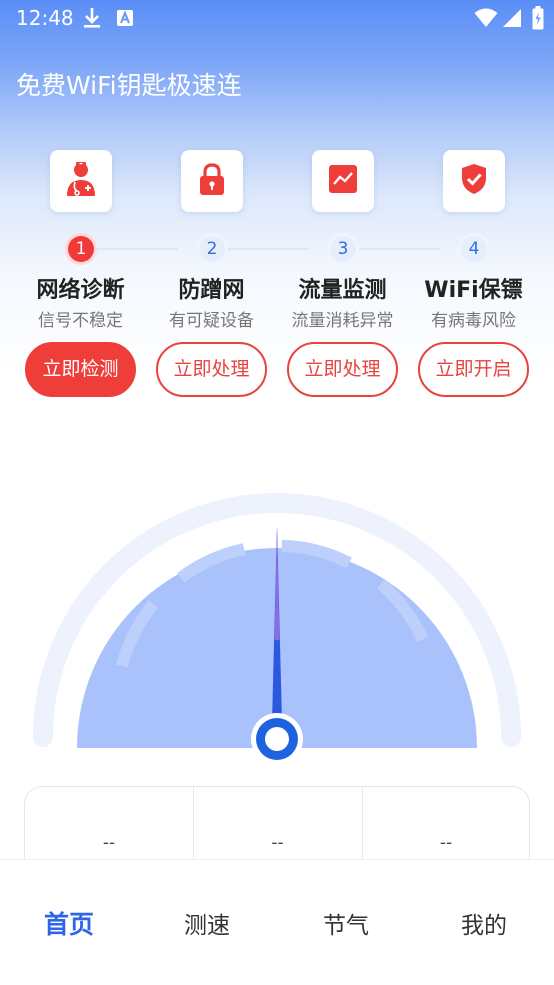 This screenshot has width=554, height=985. What do you see at coordinates (211, 290) in the screenshot?
I see `feature-title: 防蹭网` at bounding box center [211, 290].